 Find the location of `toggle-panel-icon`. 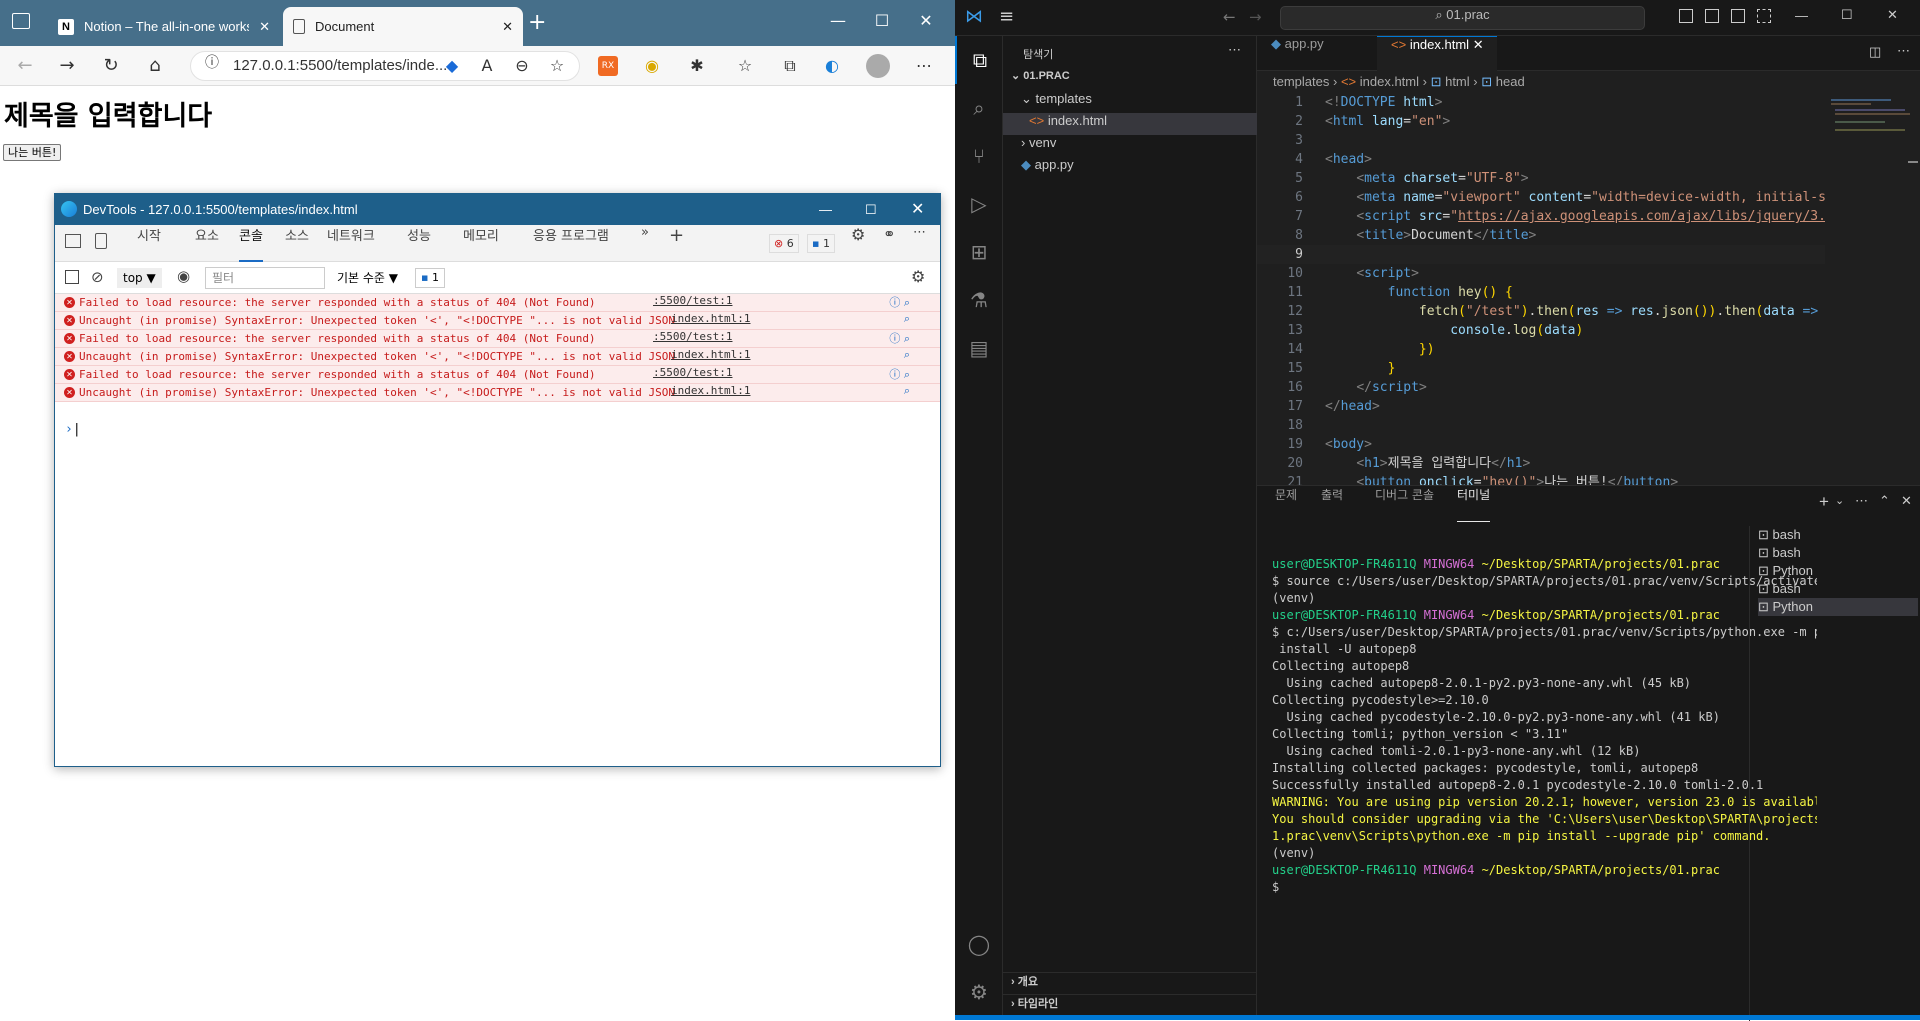

toggle-panel-icon is located at coordinates (1712, 16).